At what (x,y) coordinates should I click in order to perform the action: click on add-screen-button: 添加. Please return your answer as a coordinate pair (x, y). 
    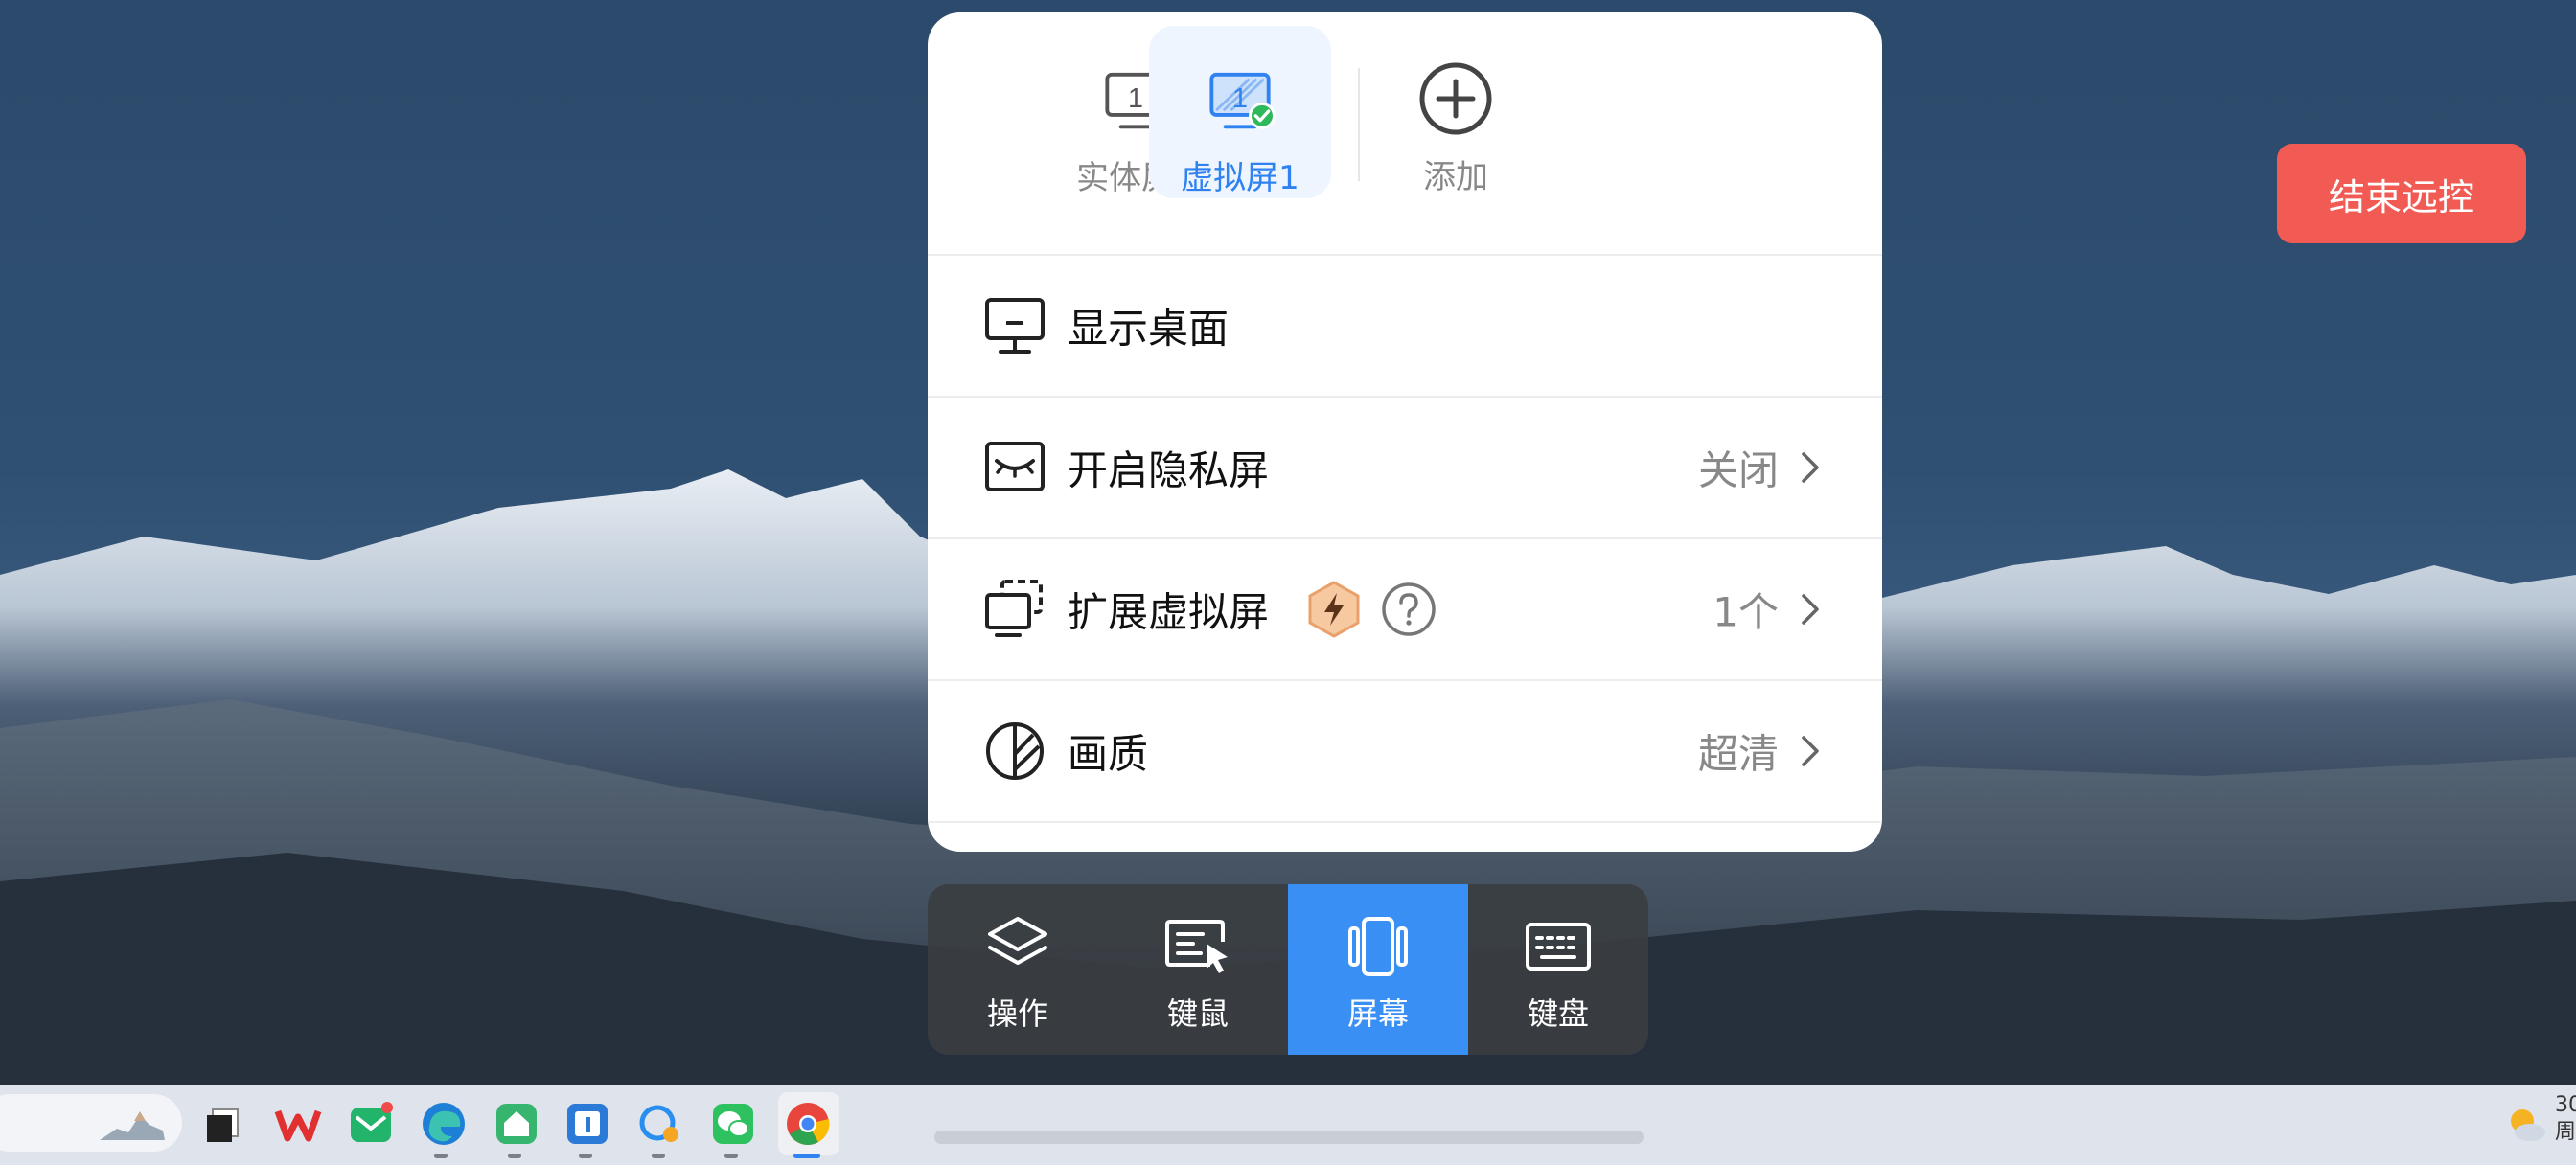
    Looking at the image, I should click on (1456, 112).